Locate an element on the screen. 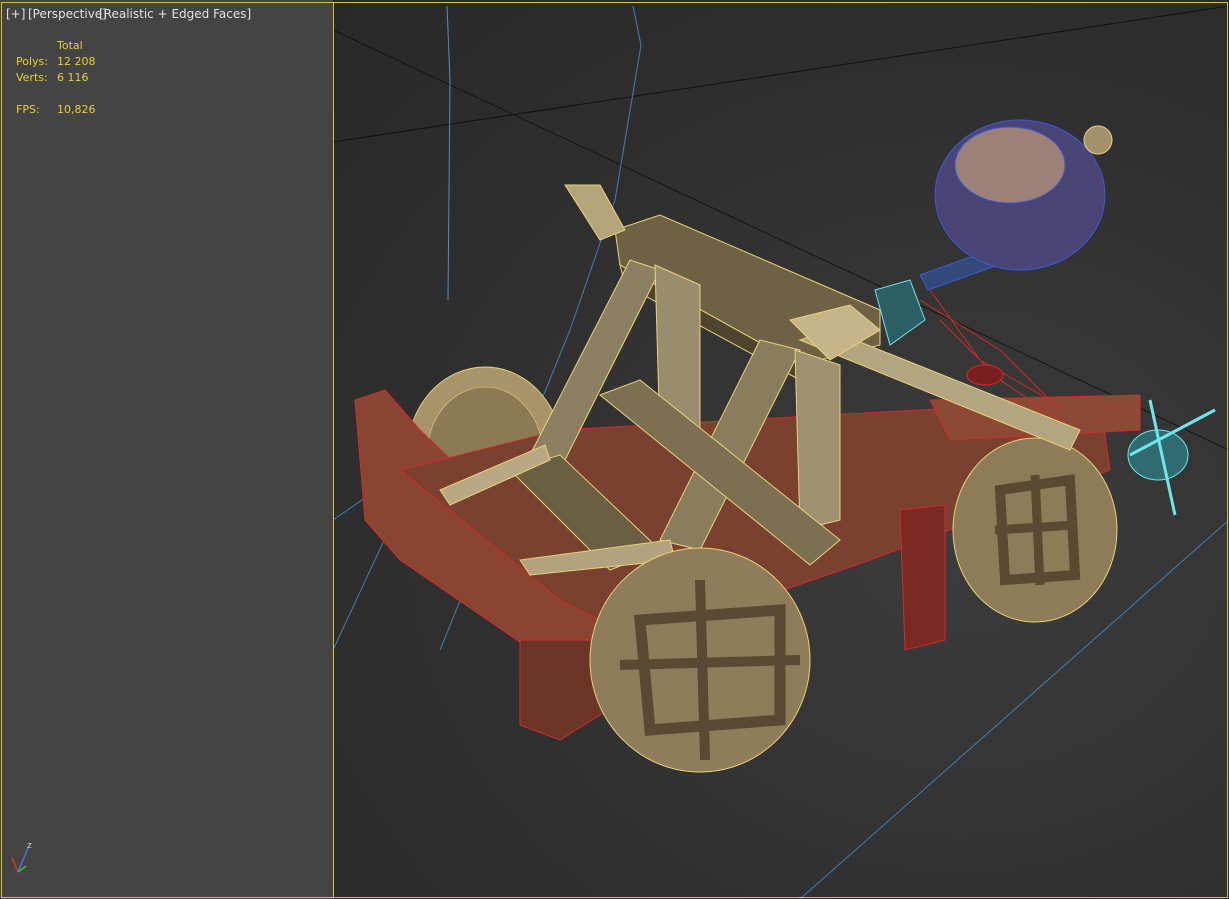 Image resolution: width=1229 pixels, height=899 pixels. viewport-shading-label: [Realistic + Edged Faces] is located at coordinates (175, 14).